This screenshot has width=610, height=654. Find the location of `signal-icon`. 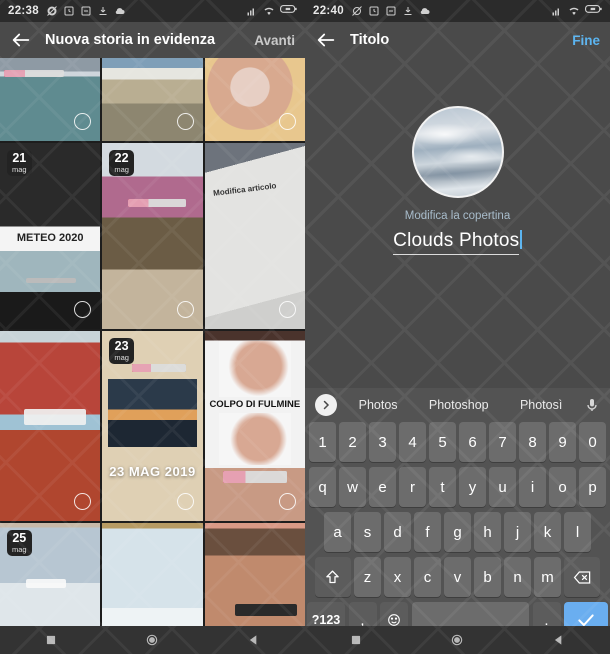

signal-icon is located at coordinates (252, 11).